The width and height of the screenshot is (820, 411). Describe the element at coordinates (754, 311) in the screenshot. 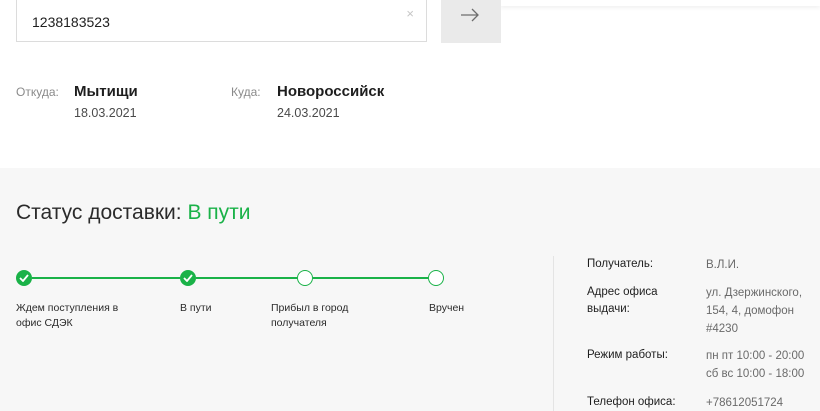

I see `office-address-value: ул. Дзержинского, 154, 4, домофон #4230` at that location.